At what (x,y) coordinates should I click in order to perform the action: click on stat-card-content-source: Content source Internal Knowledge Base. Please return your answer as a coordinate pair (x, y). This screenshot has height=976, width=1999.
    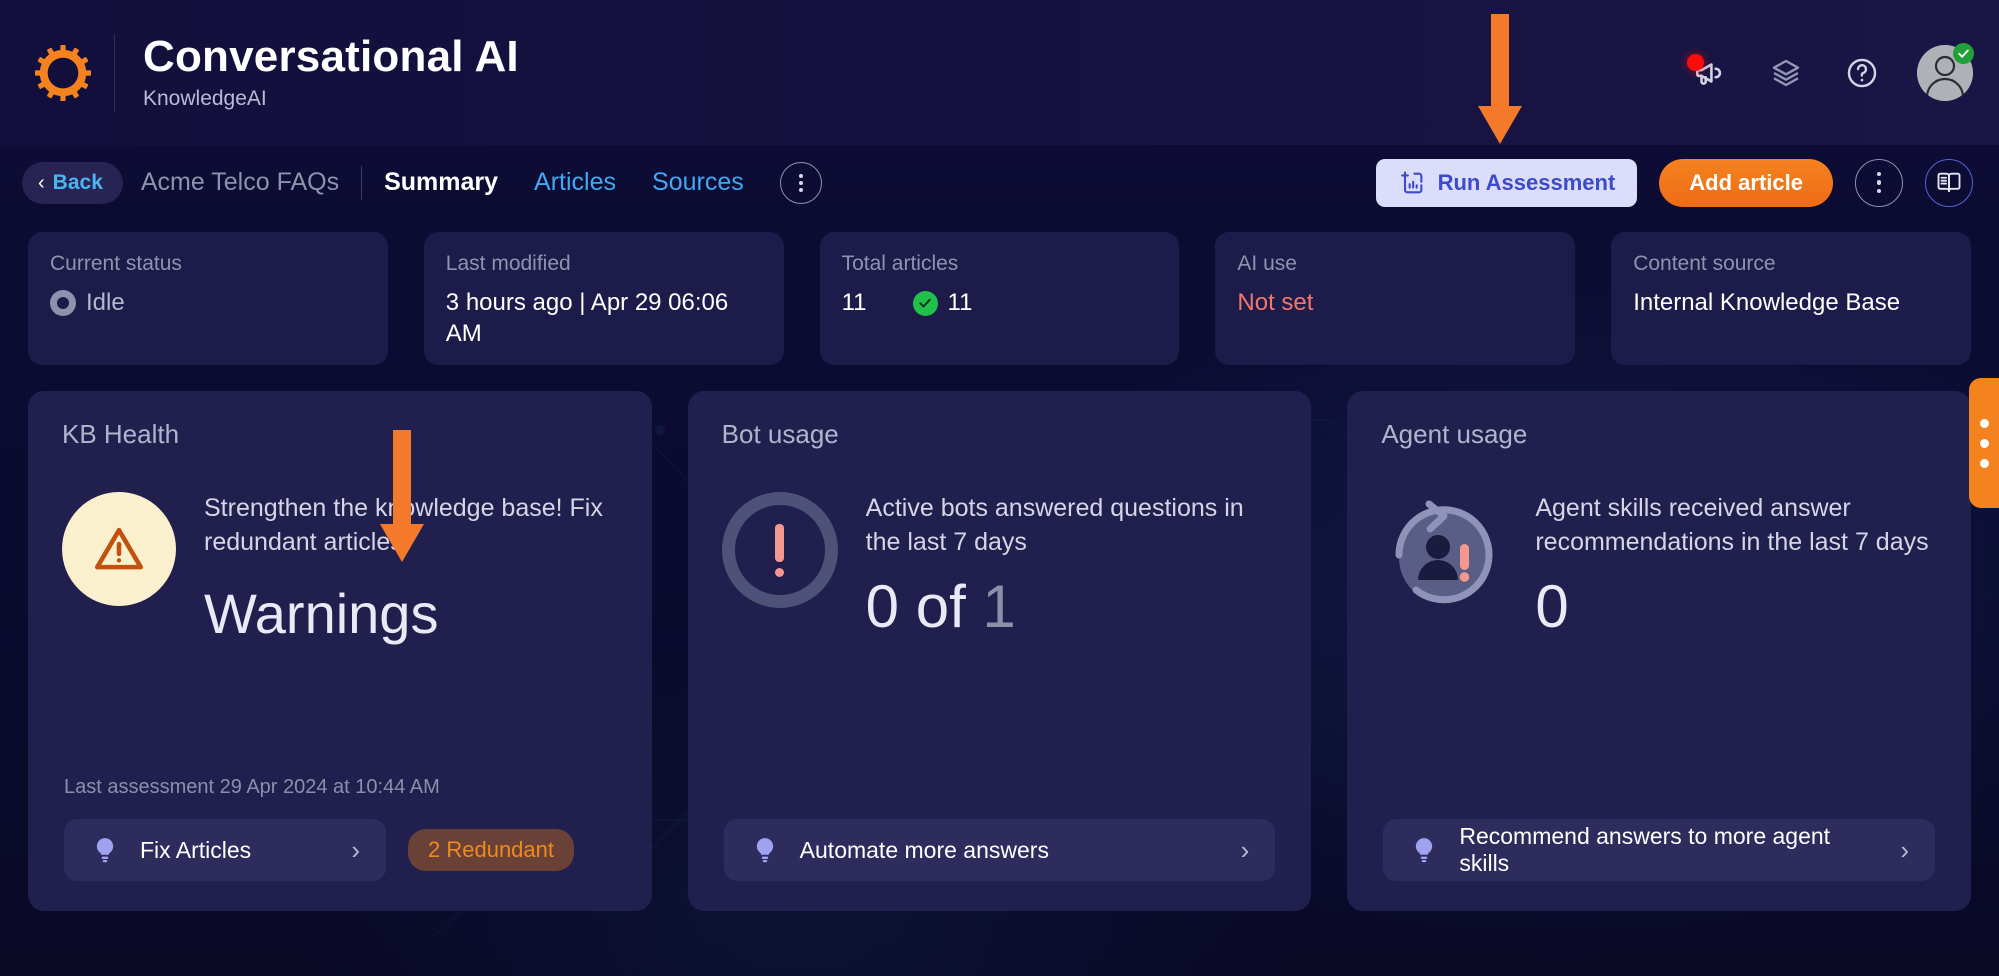
    Looking at the image, I should click on (1791, 299).